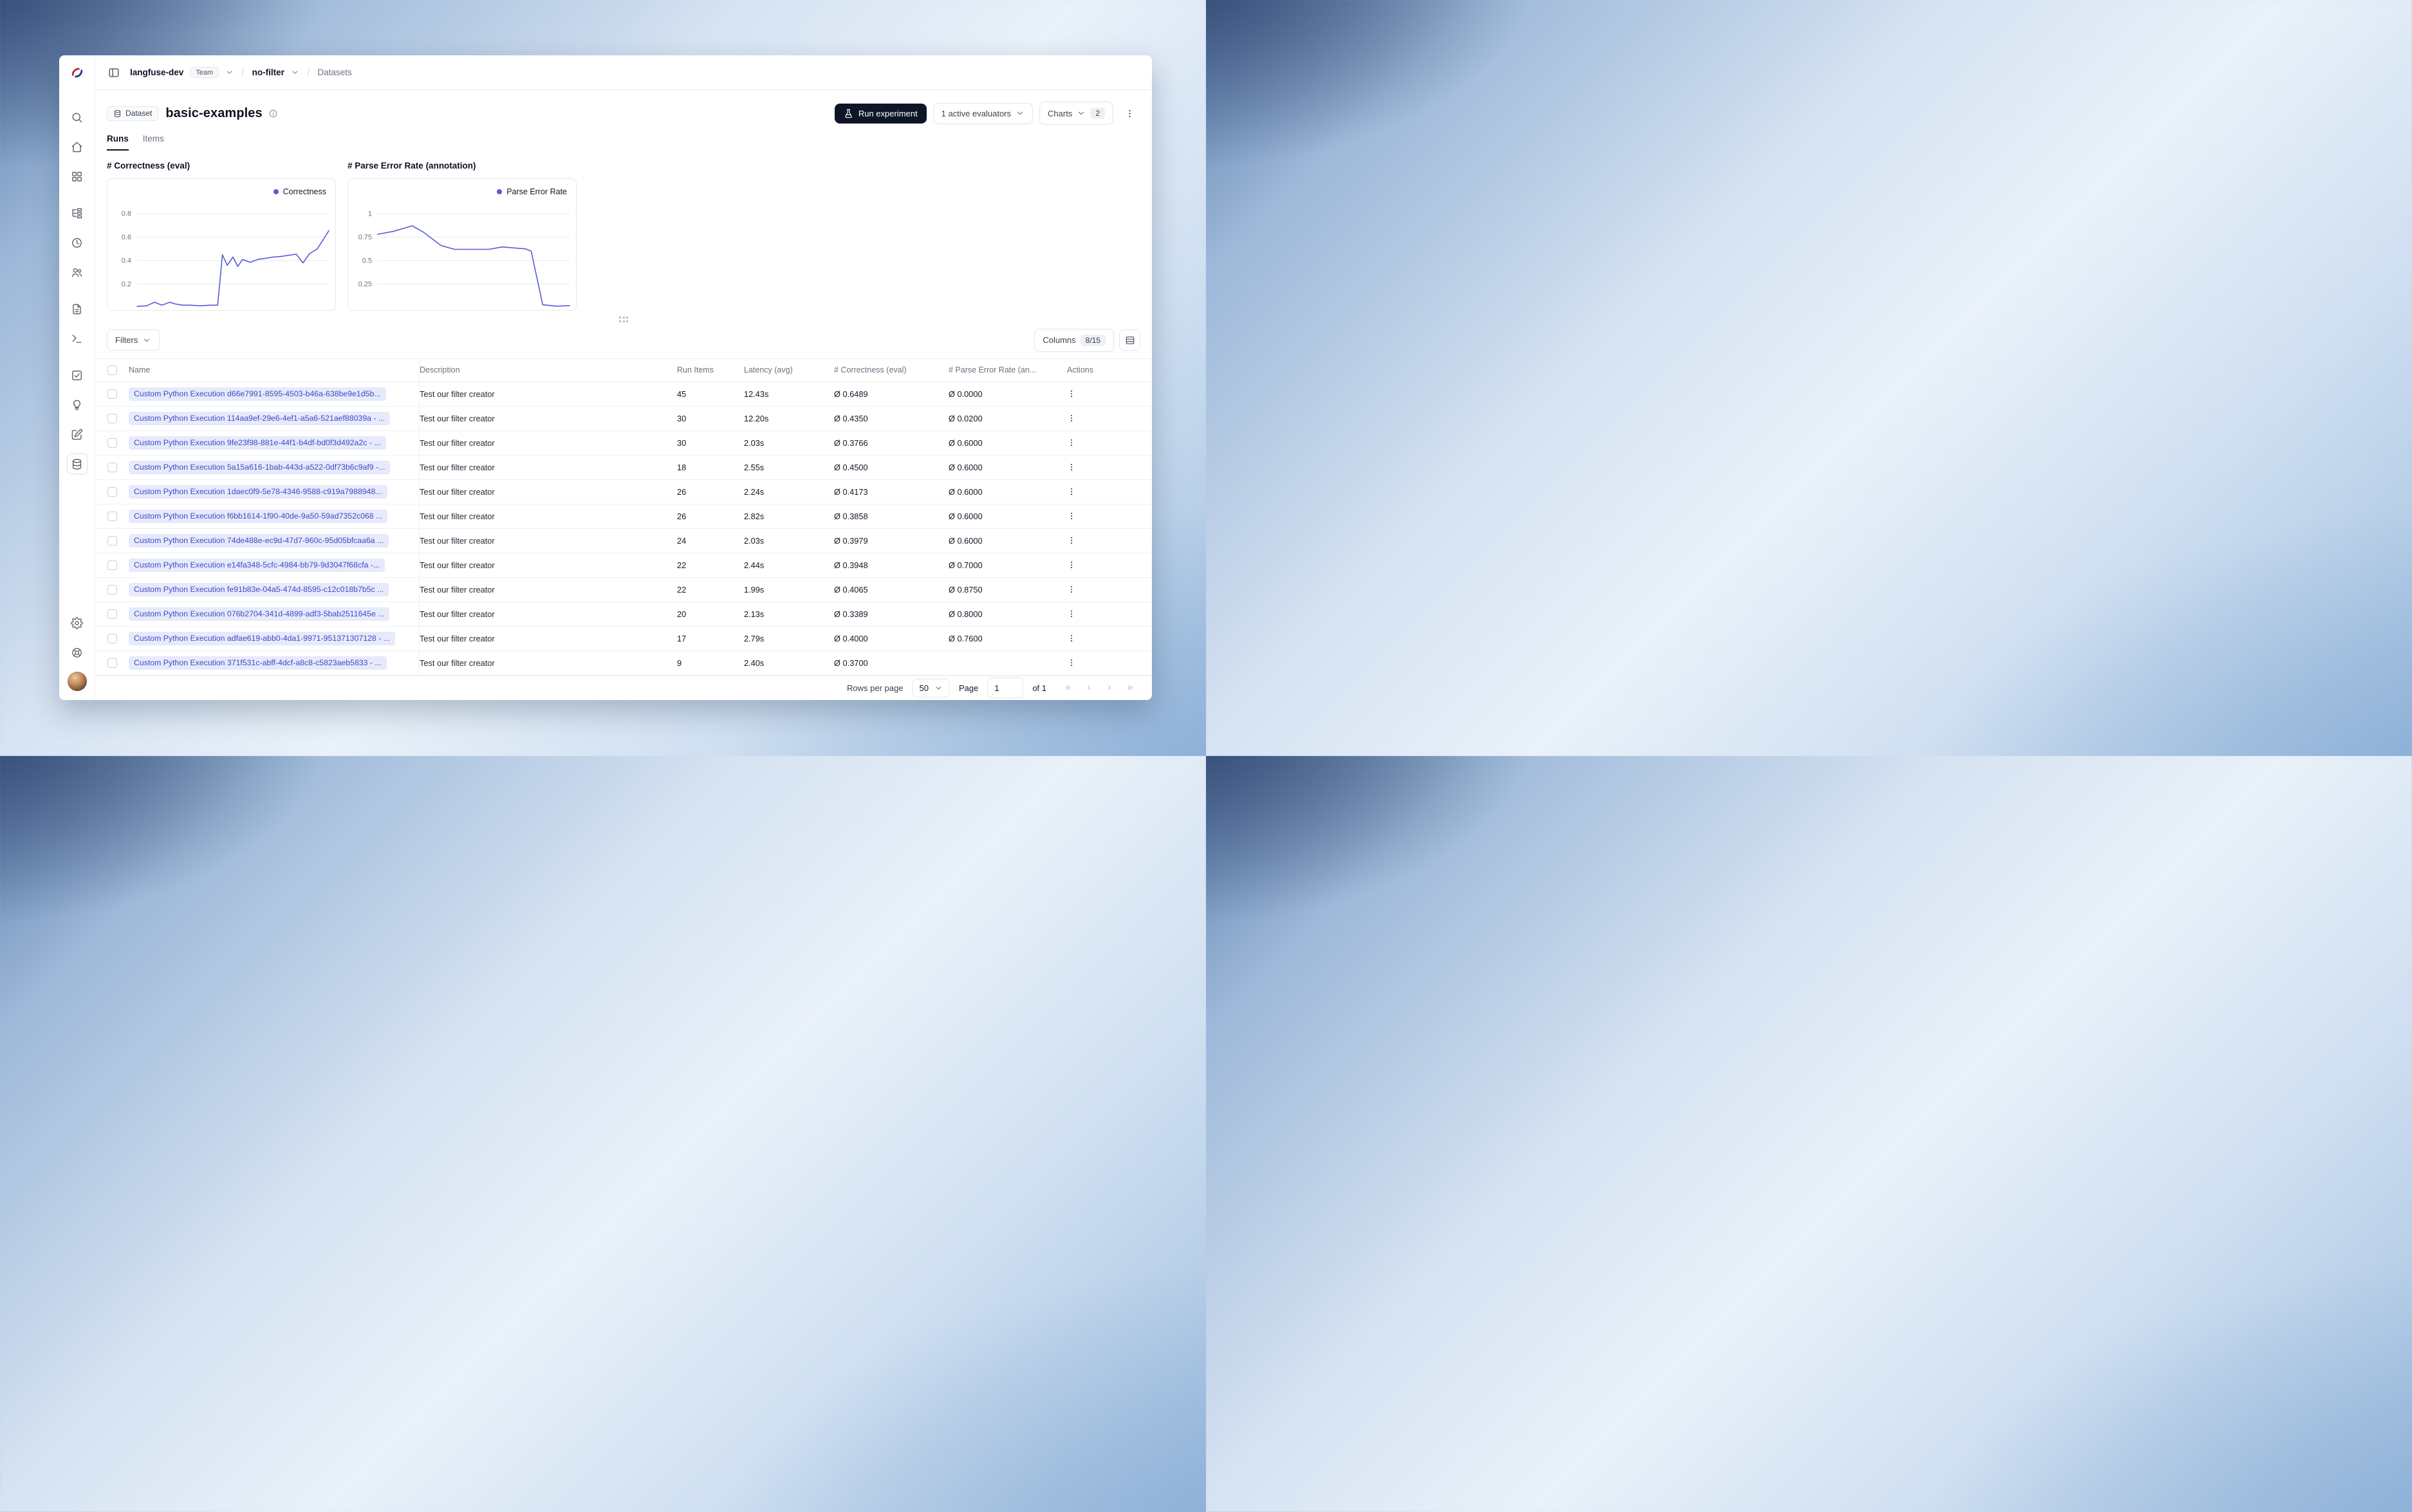 The width and height of the screenshot is (2412, 1512). What do you see at coordinates (77, 623) in the screenshot?
I see `sidebar-item-settings` at bounding box center [77, 623].